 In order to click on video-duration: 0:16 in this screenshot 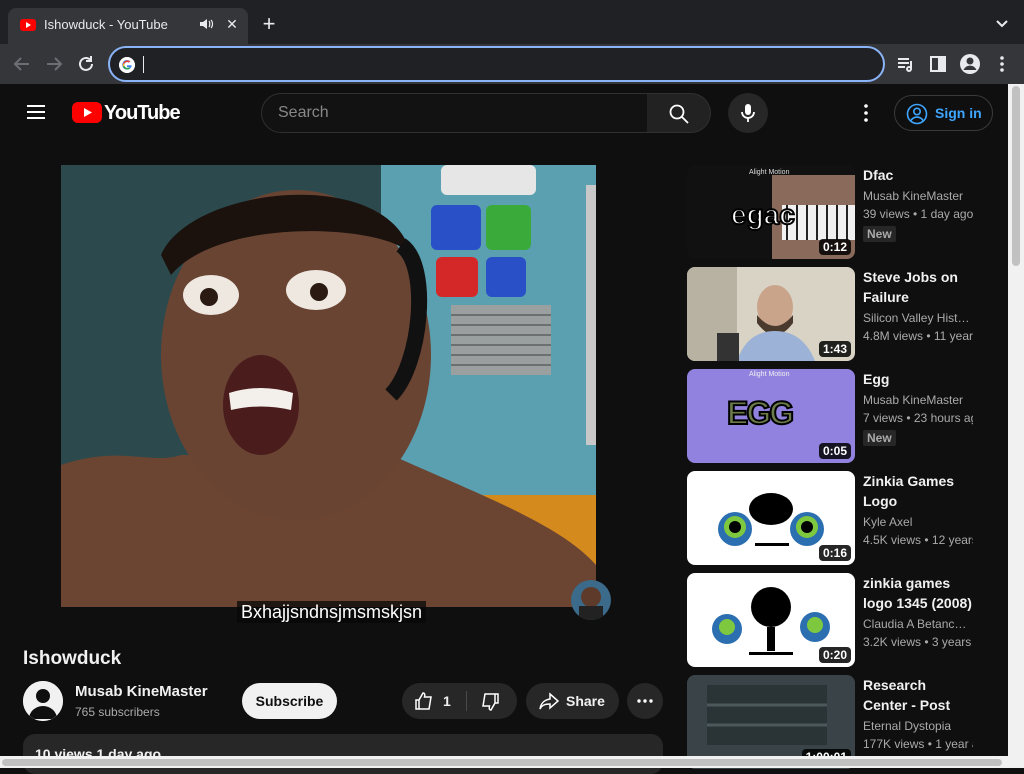, I will do `click(834, 553)`.